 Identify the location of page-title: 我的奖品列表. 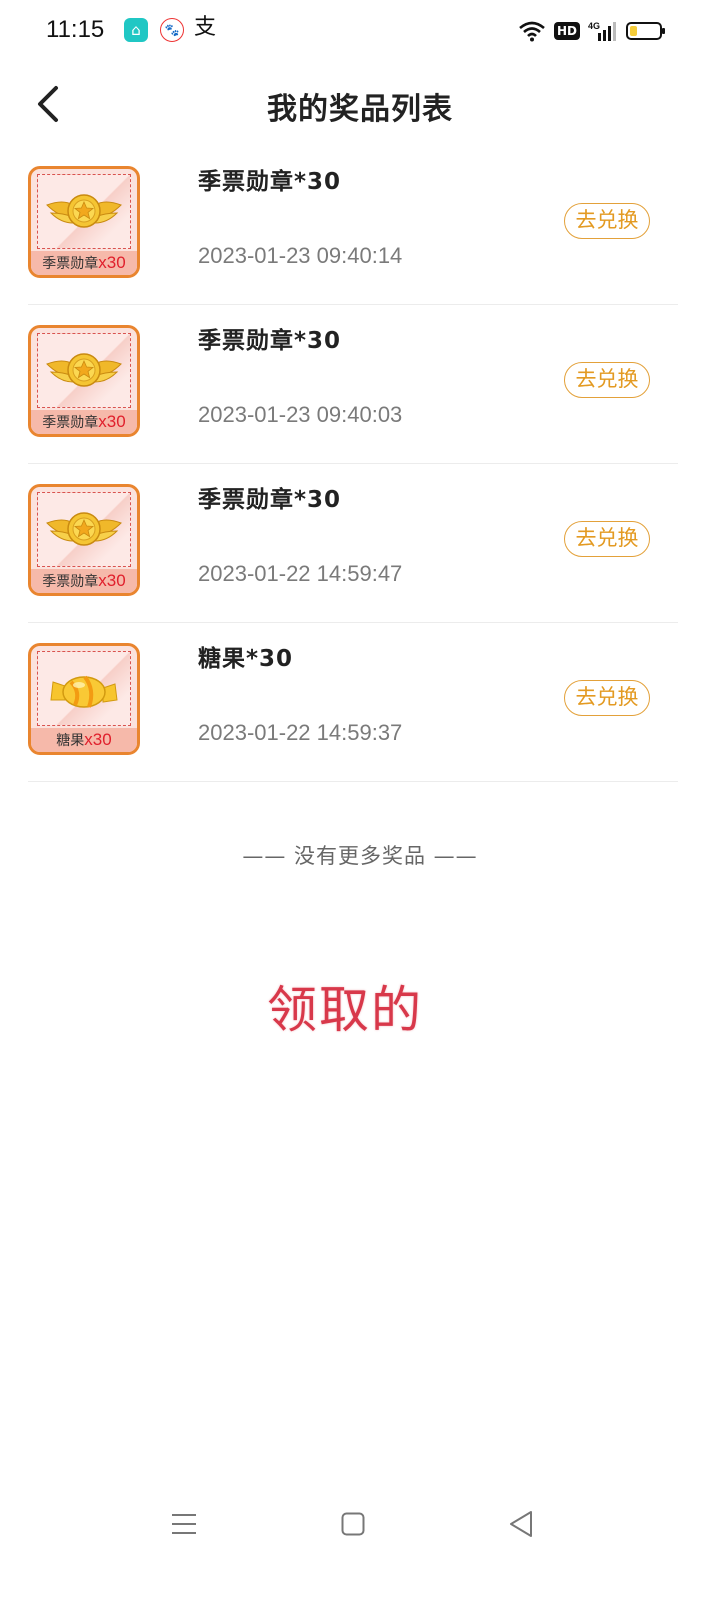
(360, 109).